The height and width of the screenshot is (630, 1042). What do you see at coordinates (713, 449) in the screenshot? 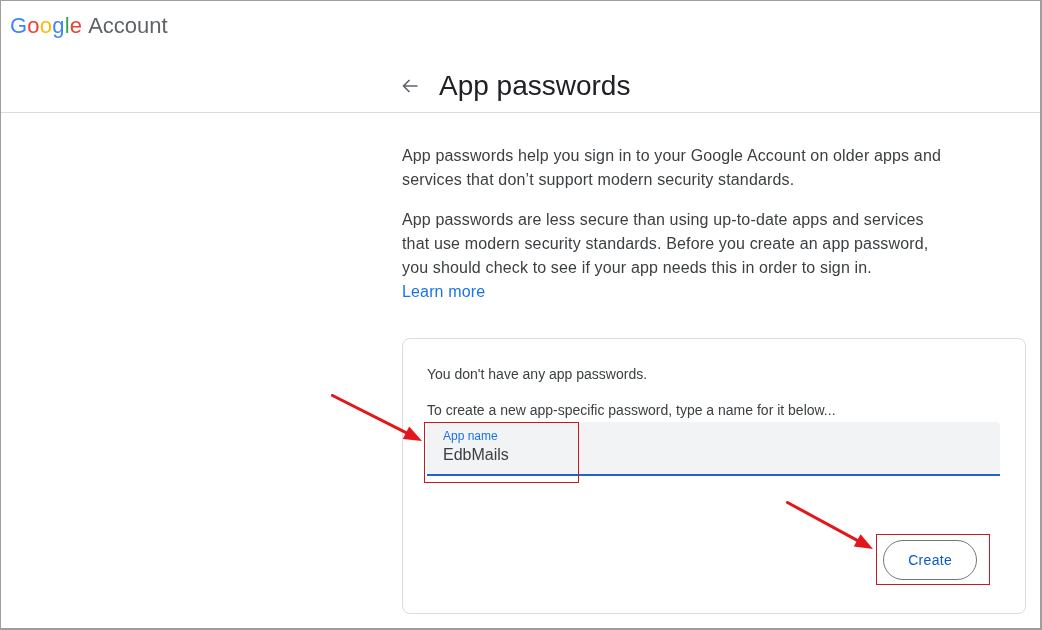
I see `text-field: App name EdbMails` at bounding box center [713, 449].